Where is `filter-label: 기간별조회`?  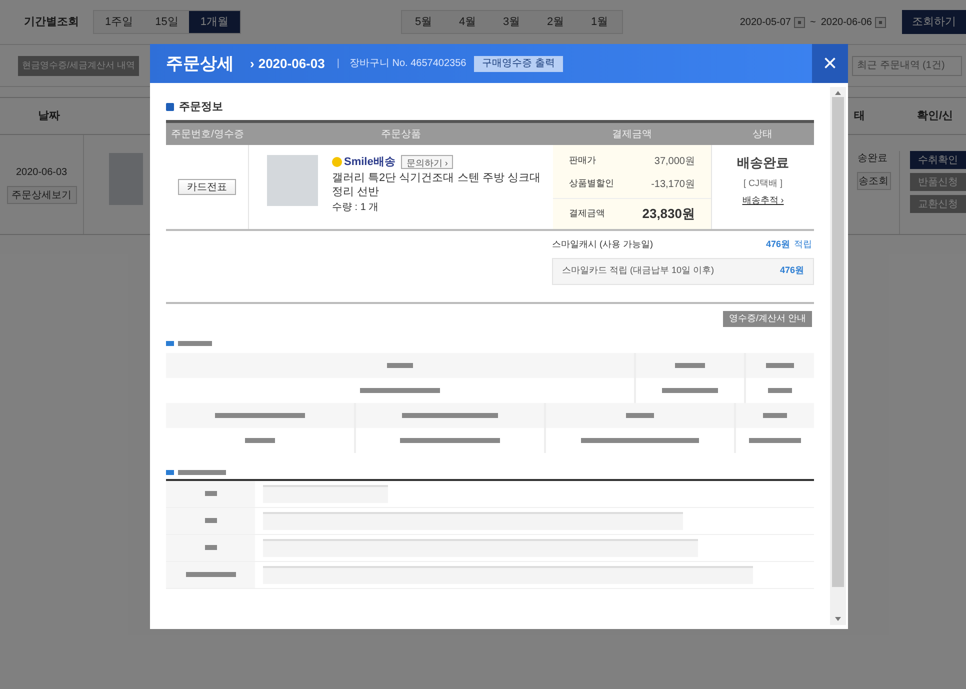 filter-label: 기간별조회 is located at coordinates (51, 22).